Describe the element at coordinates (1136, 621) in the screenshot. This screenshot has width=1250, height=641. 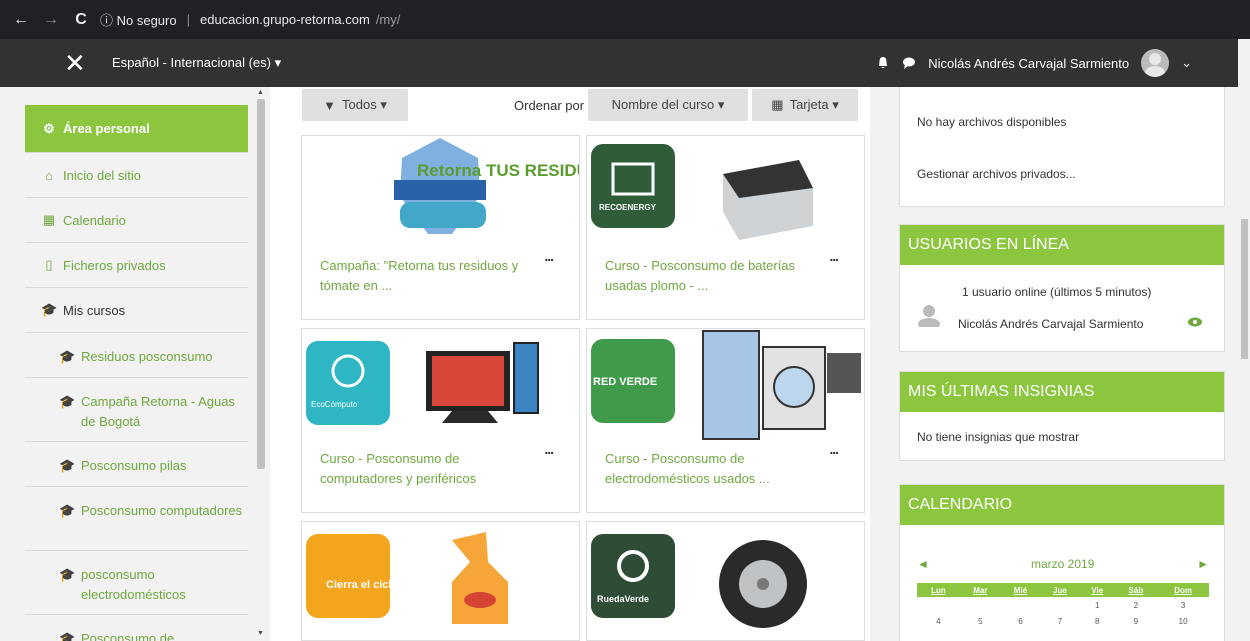
I see `calendar-day: 9` at that location.